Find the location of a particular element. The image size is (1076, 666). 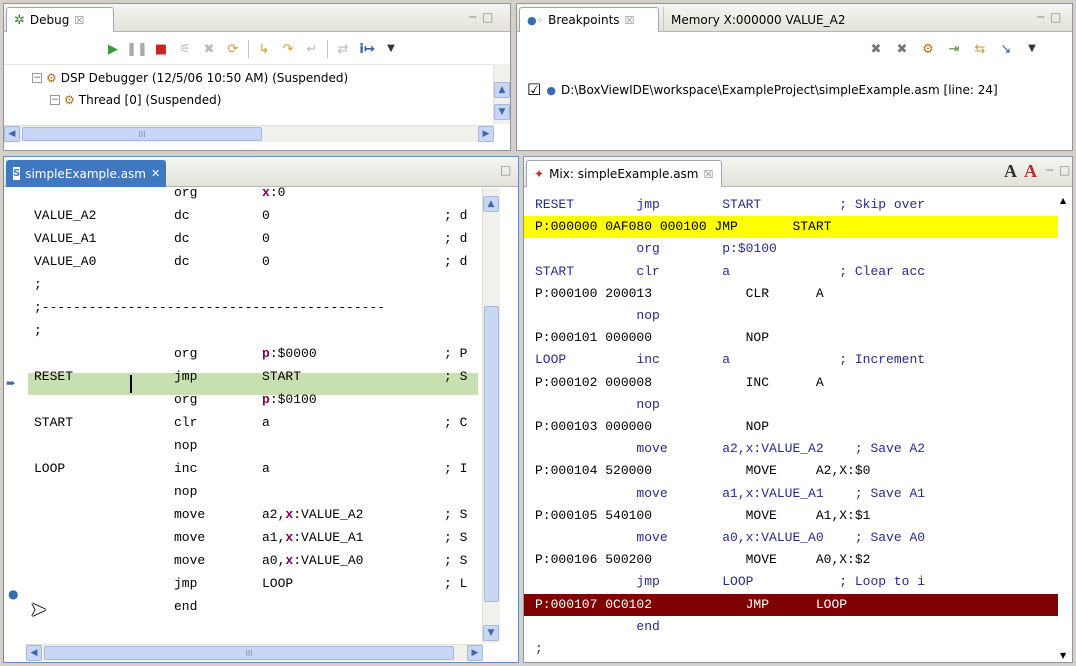

mix-line: P:000101 000000 NOP is located at coordinates (791, 338).